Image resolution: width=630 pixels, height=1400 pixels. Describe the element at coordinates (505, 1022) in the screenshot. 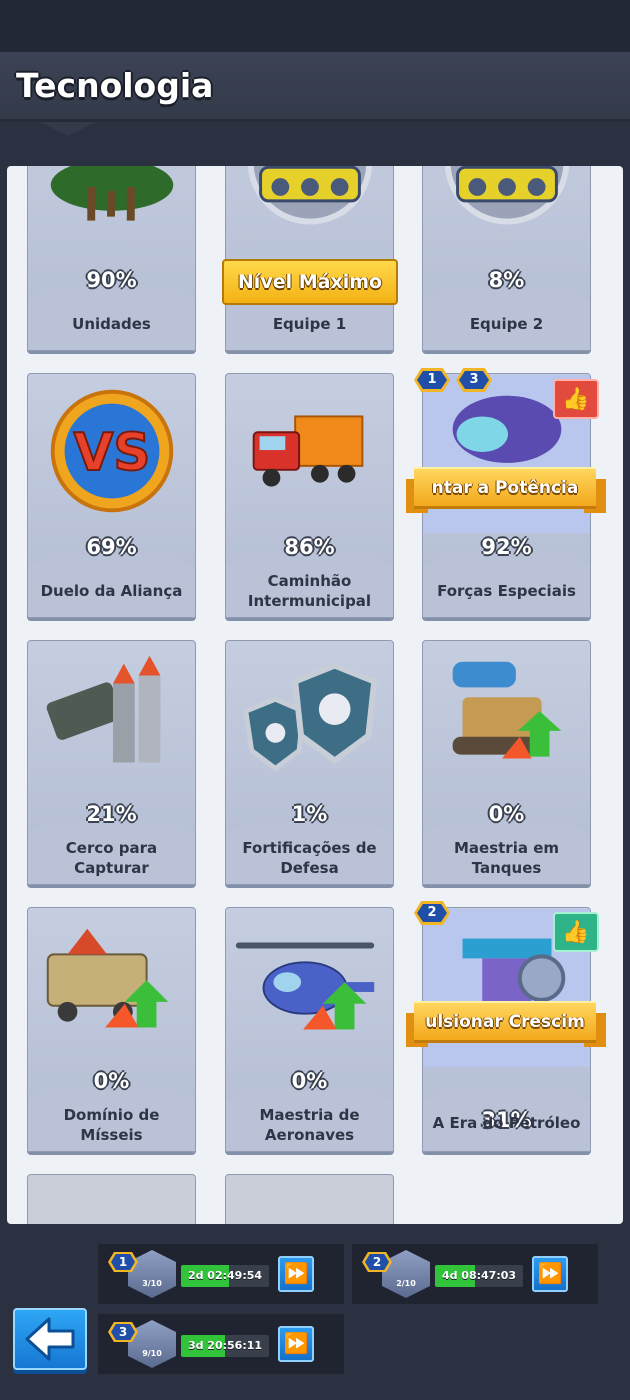

I see `boost-ribbon: ulsionar Crescim` at that location.